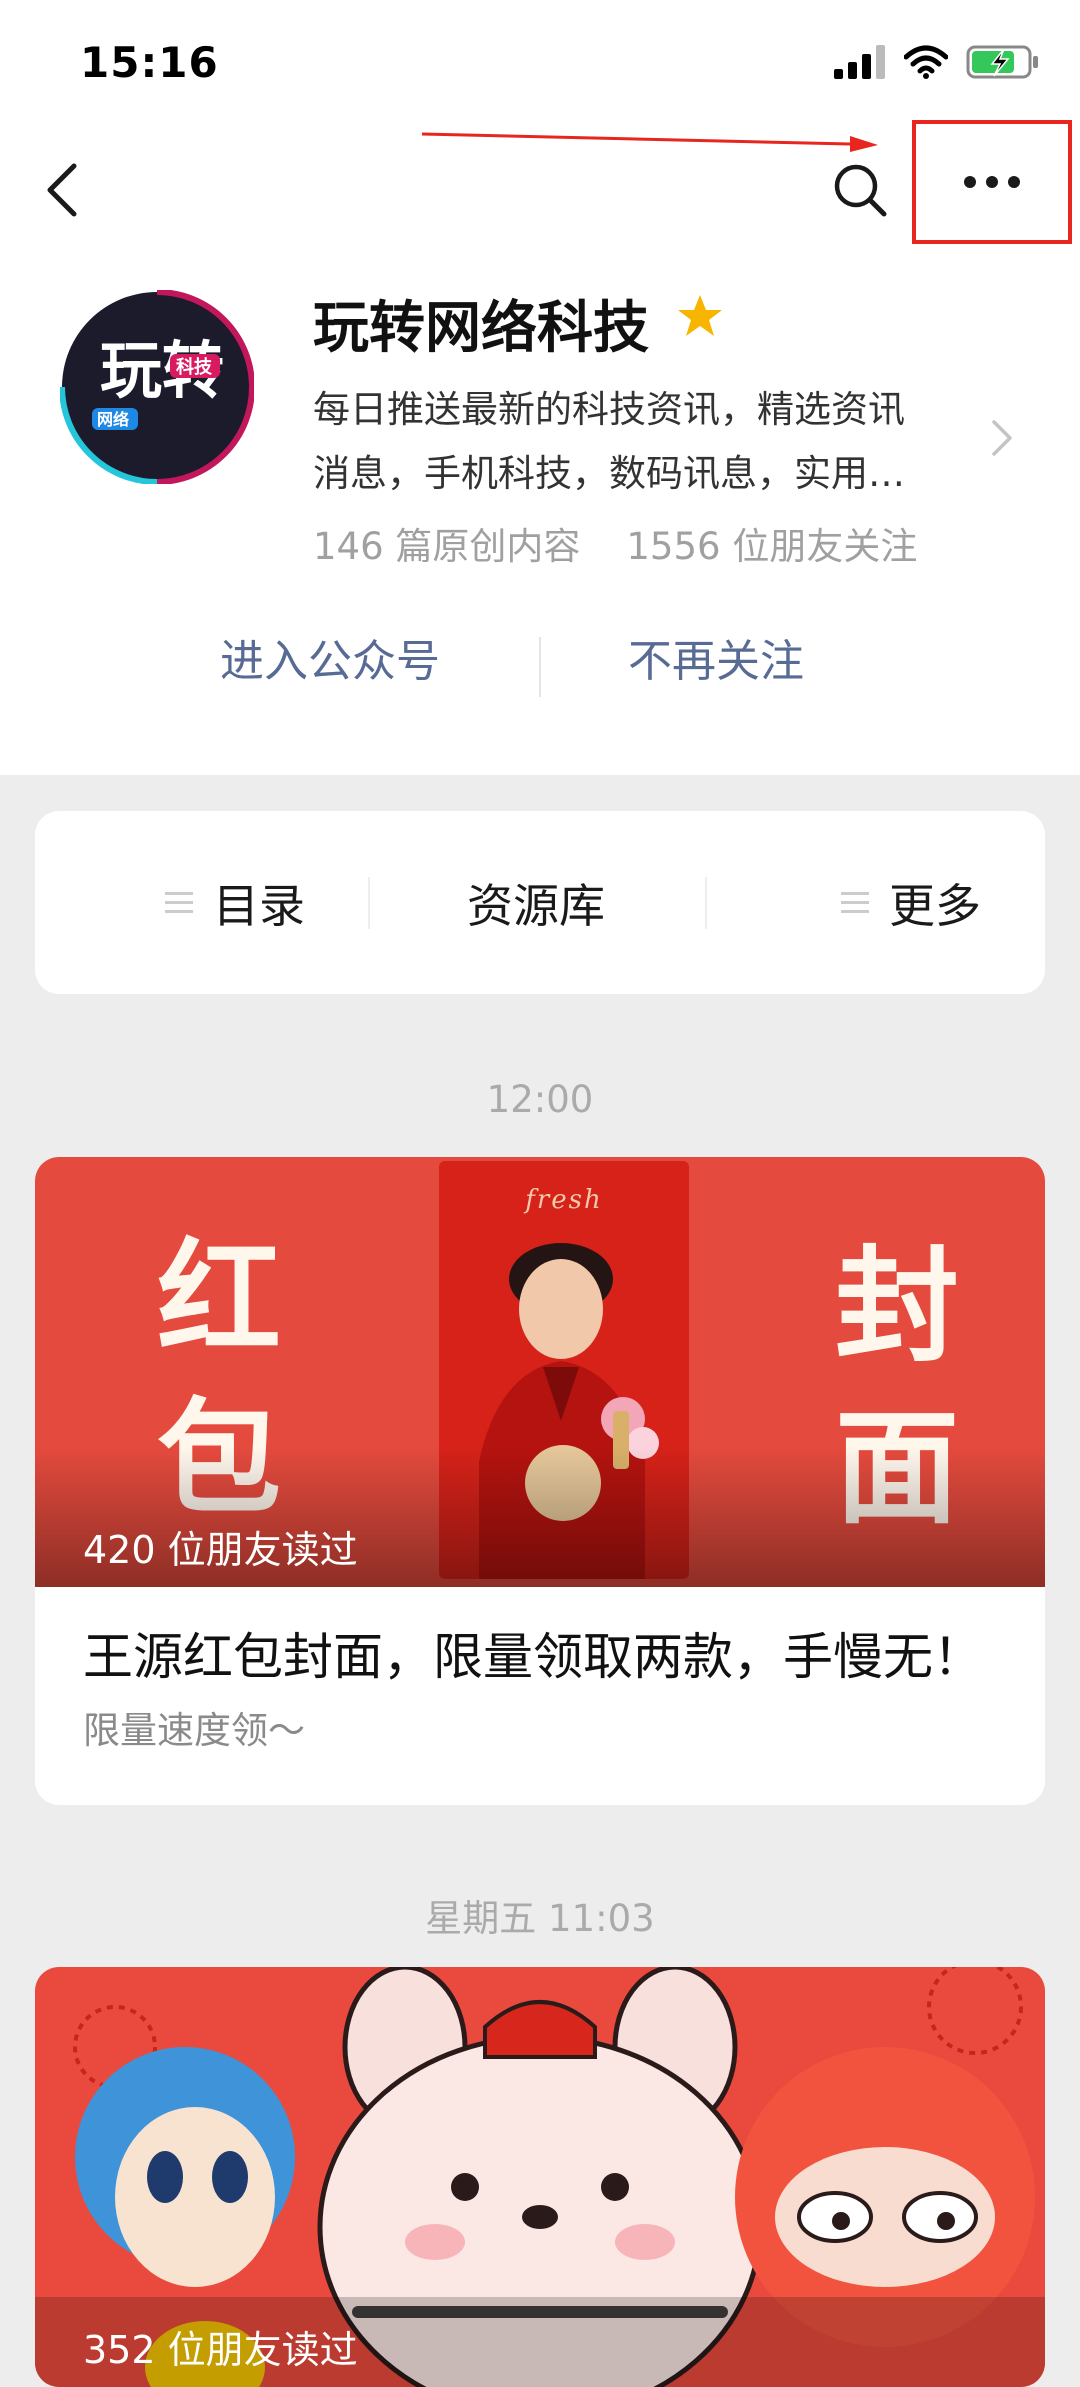  I want to click on message-time: 星期五 11:03, so click(540, 1918).